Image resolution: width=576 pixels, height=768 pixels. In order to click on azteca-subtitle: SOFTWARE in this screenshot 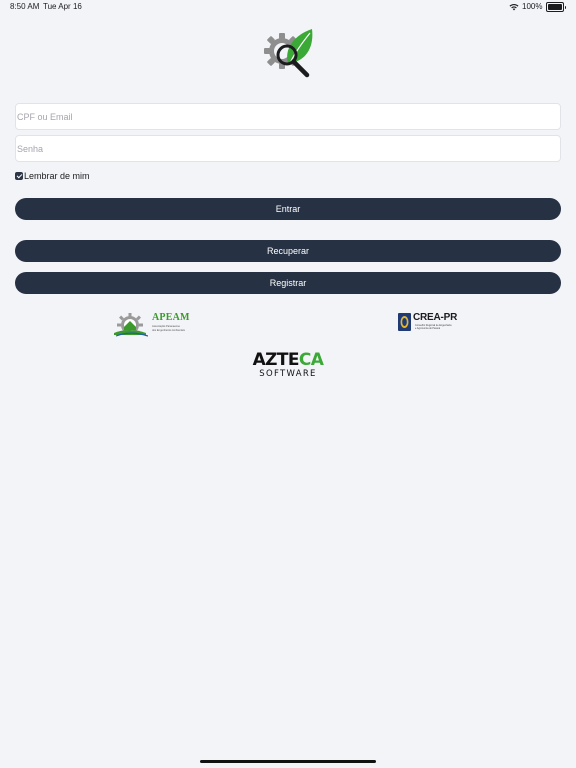, I will do `click(288, 374)`.